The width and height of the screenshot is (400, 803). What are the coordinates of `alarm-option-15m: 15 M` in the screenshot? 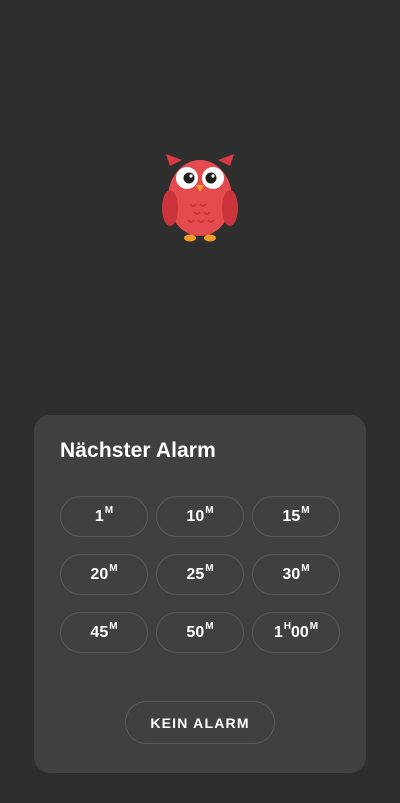 It's located at (296, 516).